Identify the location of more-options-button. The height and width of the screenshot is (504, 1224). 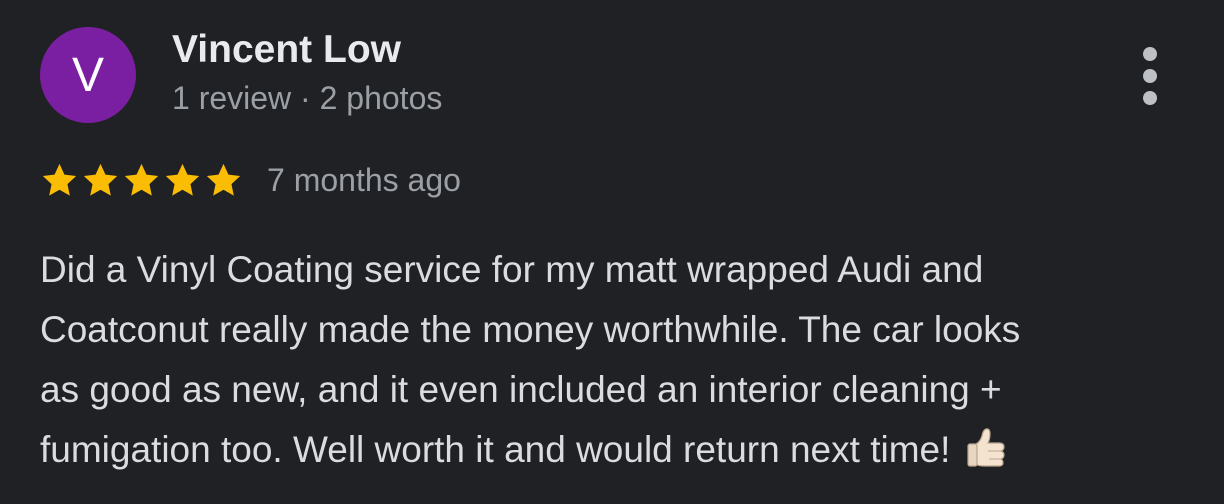
(1150, 76).